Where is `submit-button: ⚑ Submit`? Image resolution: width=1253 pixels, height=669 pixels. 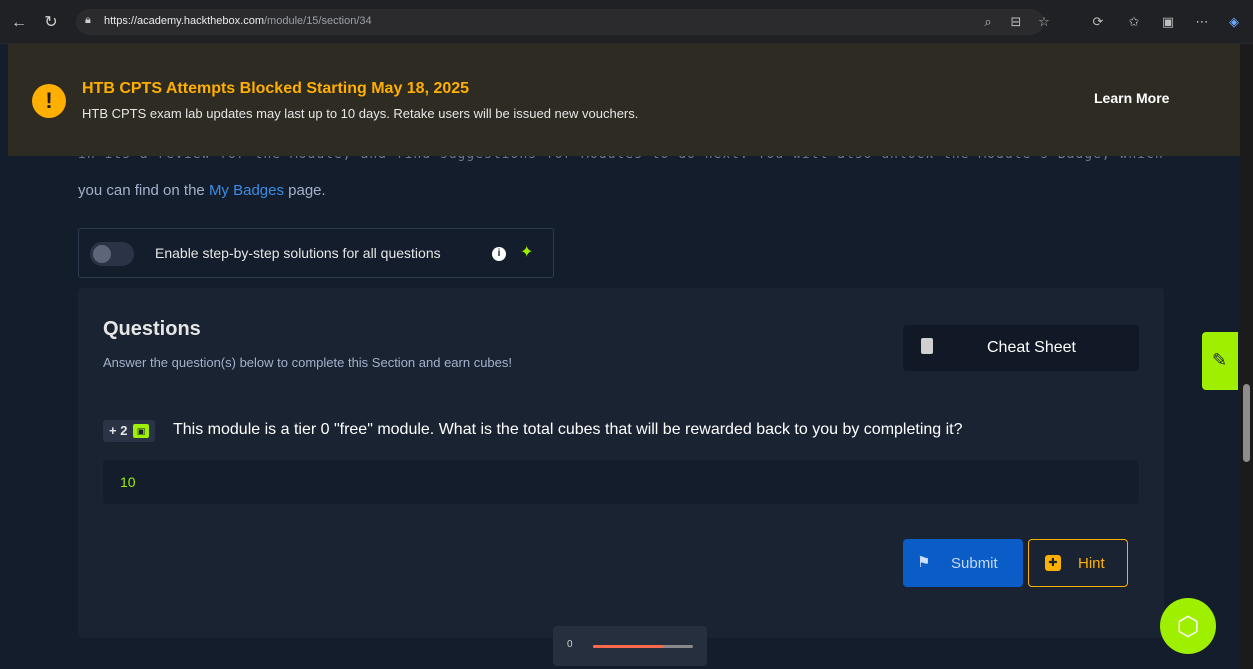
submit-button: ⚑ Submit is located at coordinates (963, 563).